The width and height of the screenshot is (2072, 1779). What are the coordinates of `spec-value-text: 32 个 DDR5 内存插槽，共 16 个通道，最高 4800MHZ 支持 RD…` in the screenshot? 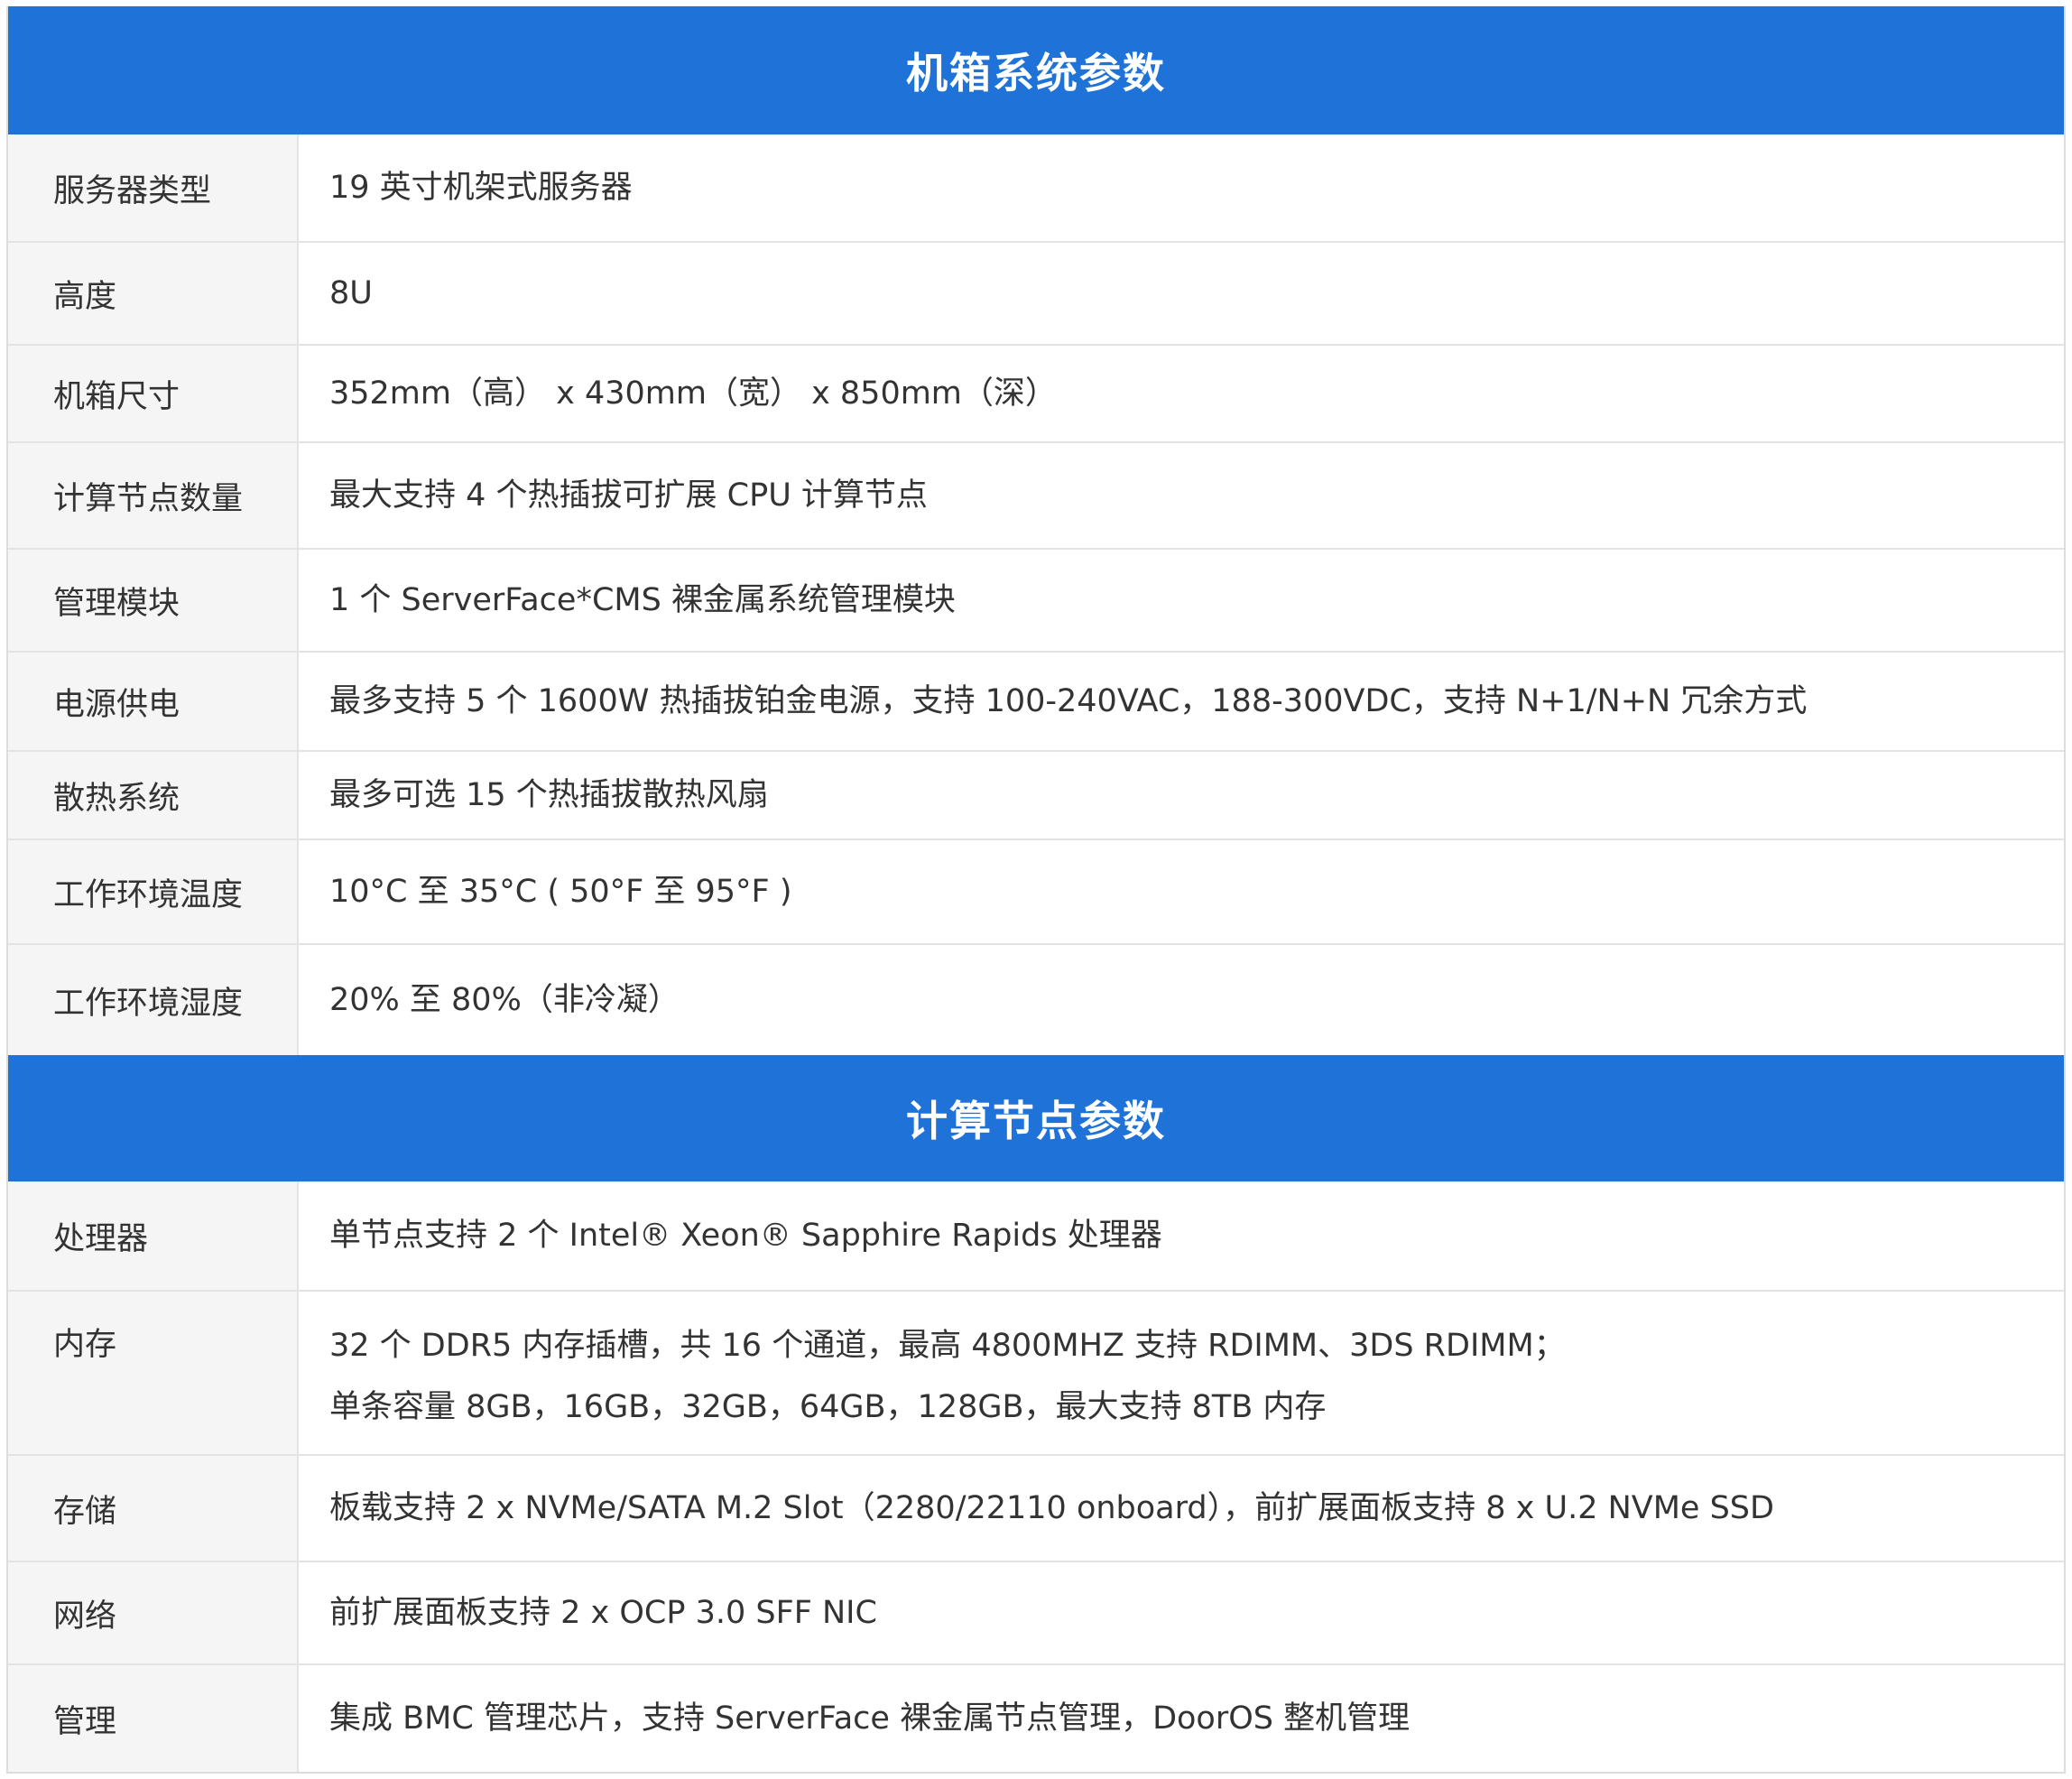 It's located at (948, 1346).